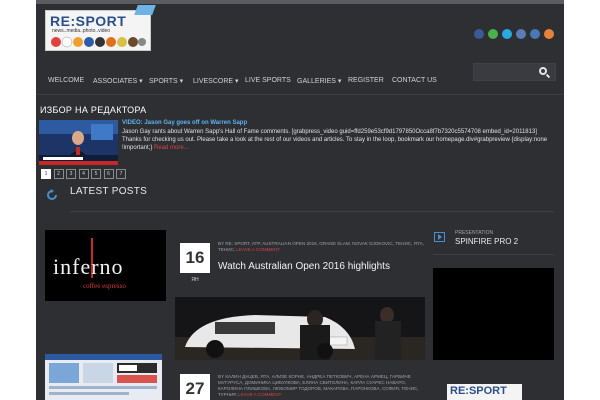  Describe the element at coordinates (535, 34) in the screenshot. I see `linkedin-icon` at that location.